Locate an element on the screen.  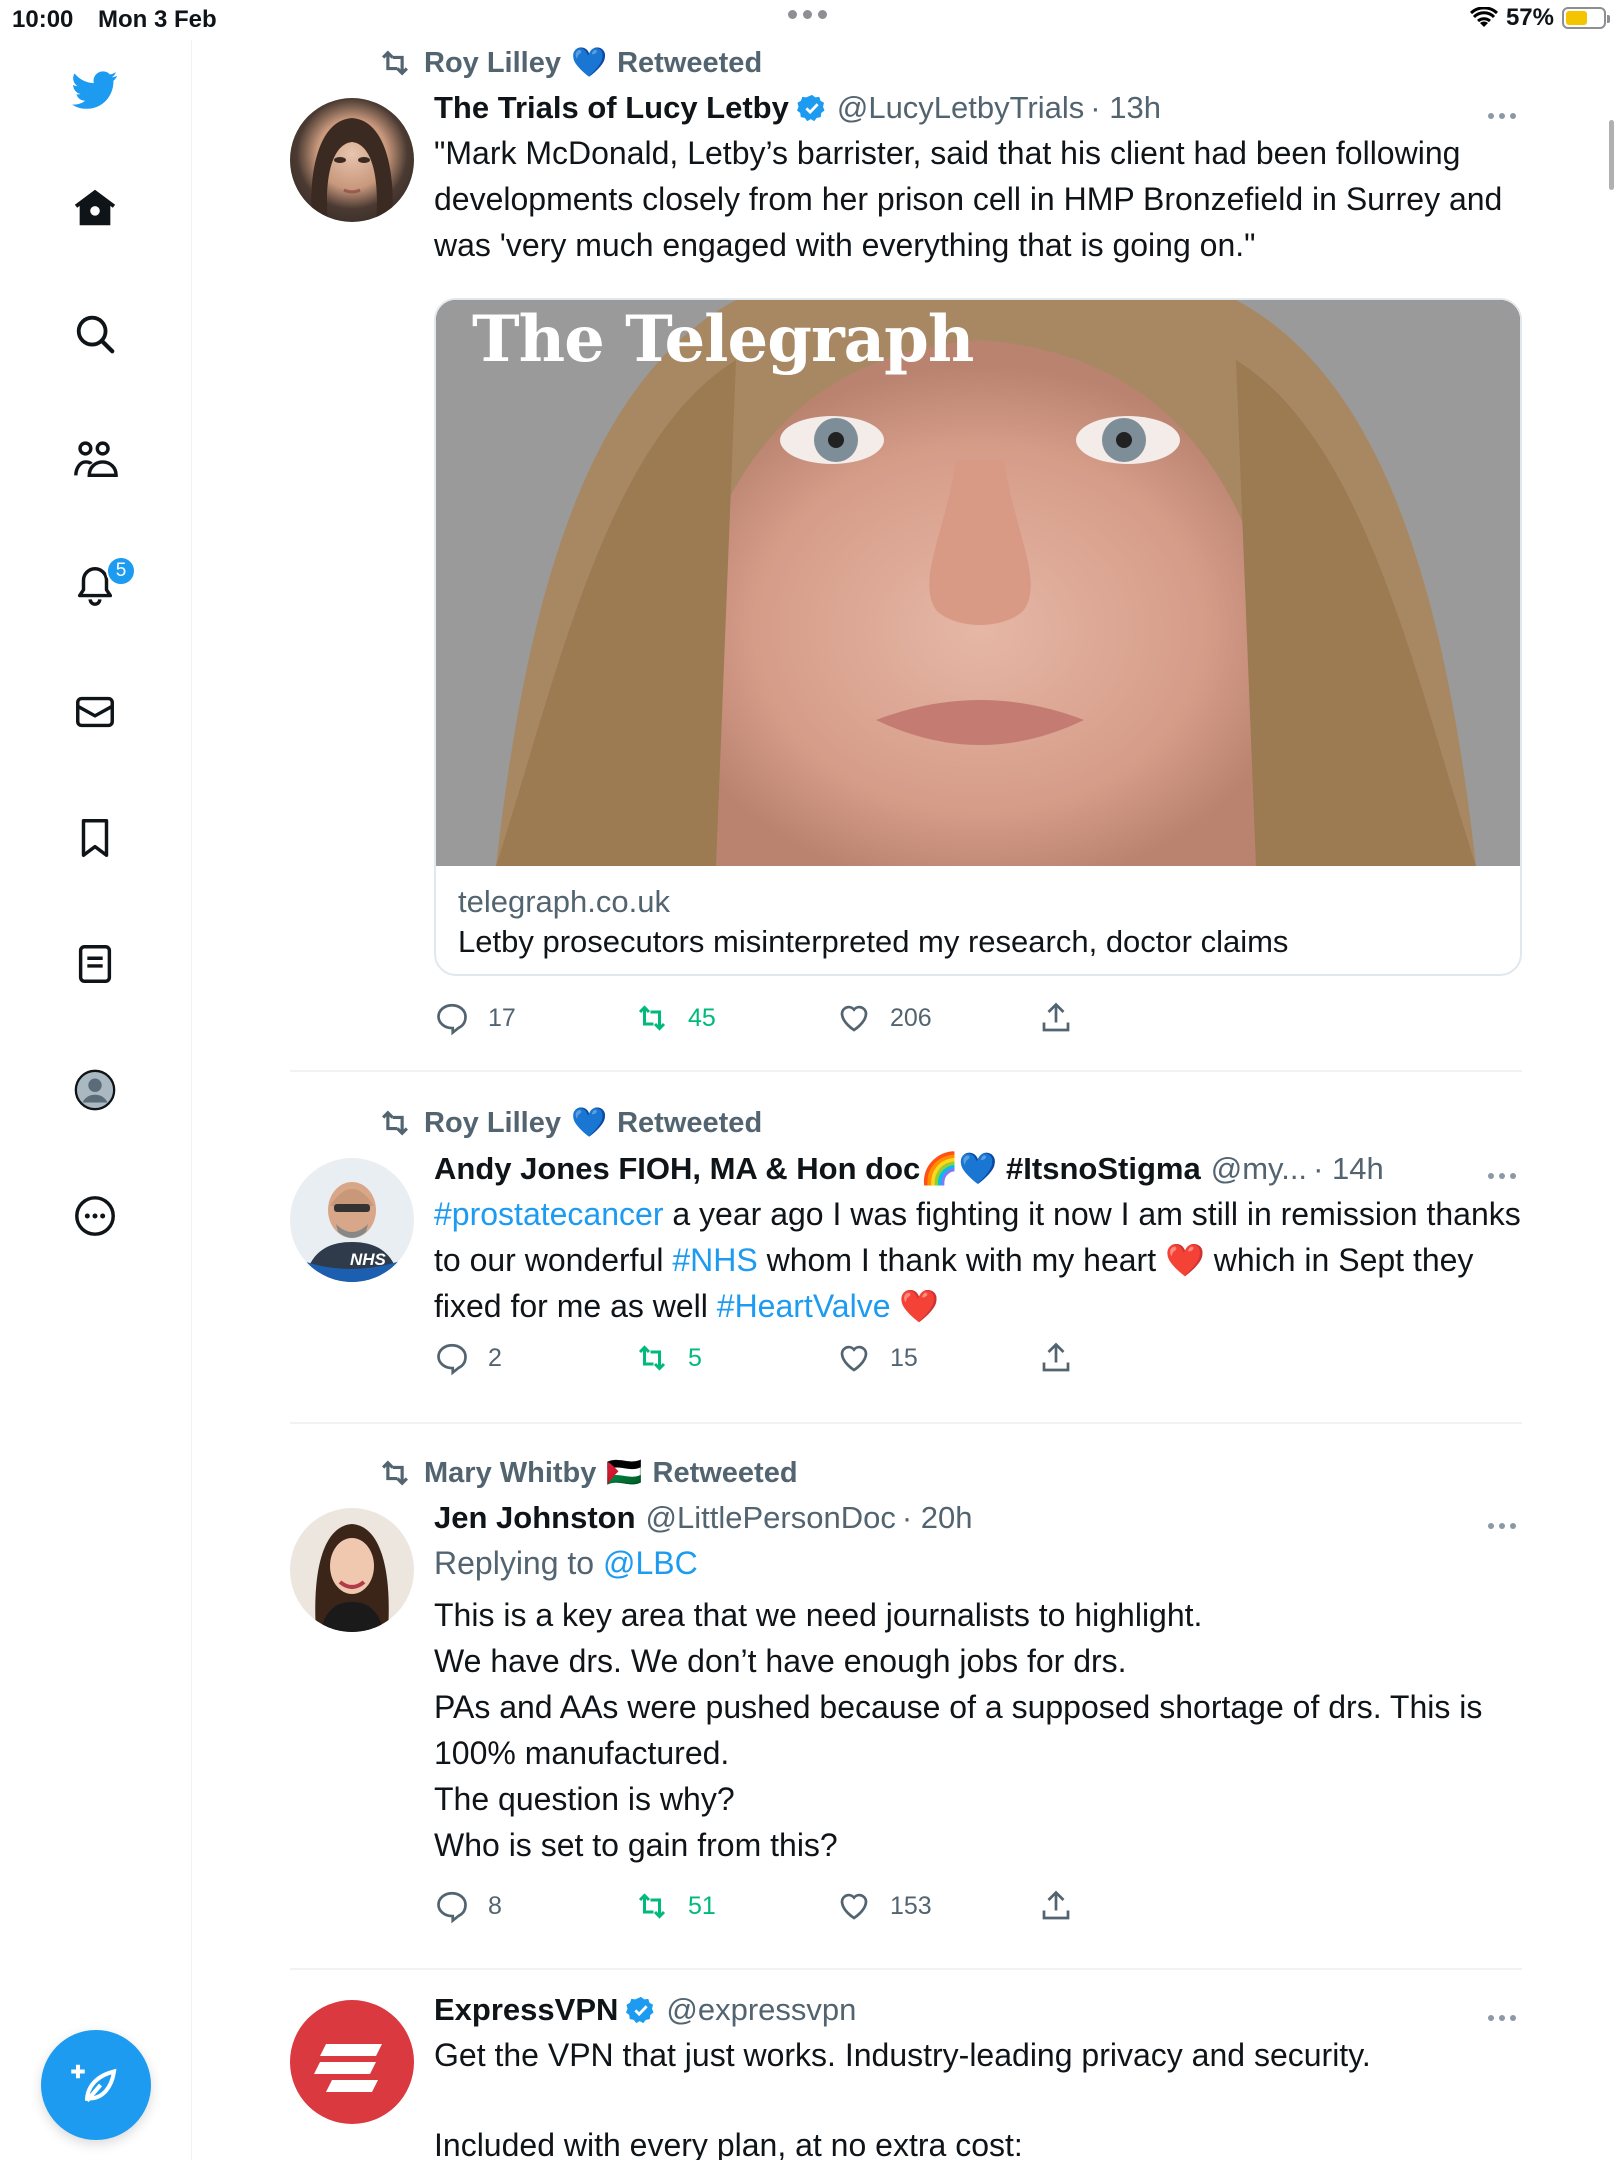
messages-icon is located at coordinates (95, 712).